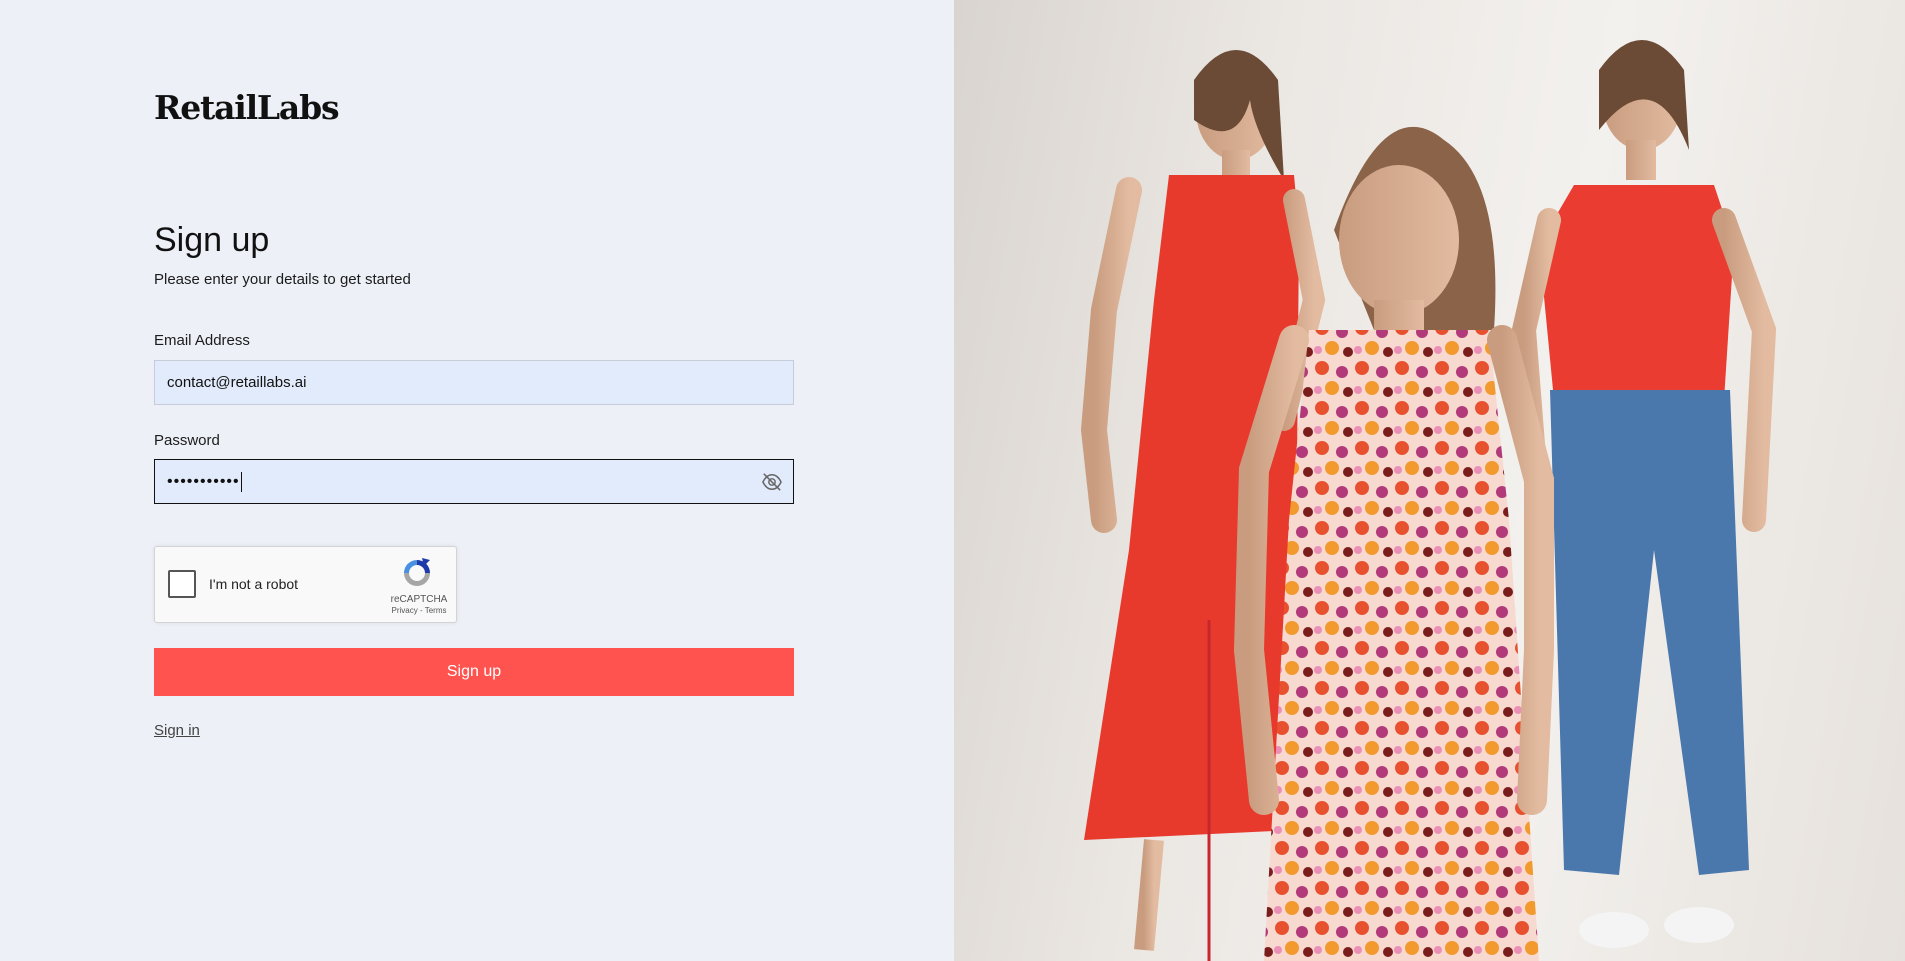  I want to click on signin-link: Sign in, so click(177, 730).